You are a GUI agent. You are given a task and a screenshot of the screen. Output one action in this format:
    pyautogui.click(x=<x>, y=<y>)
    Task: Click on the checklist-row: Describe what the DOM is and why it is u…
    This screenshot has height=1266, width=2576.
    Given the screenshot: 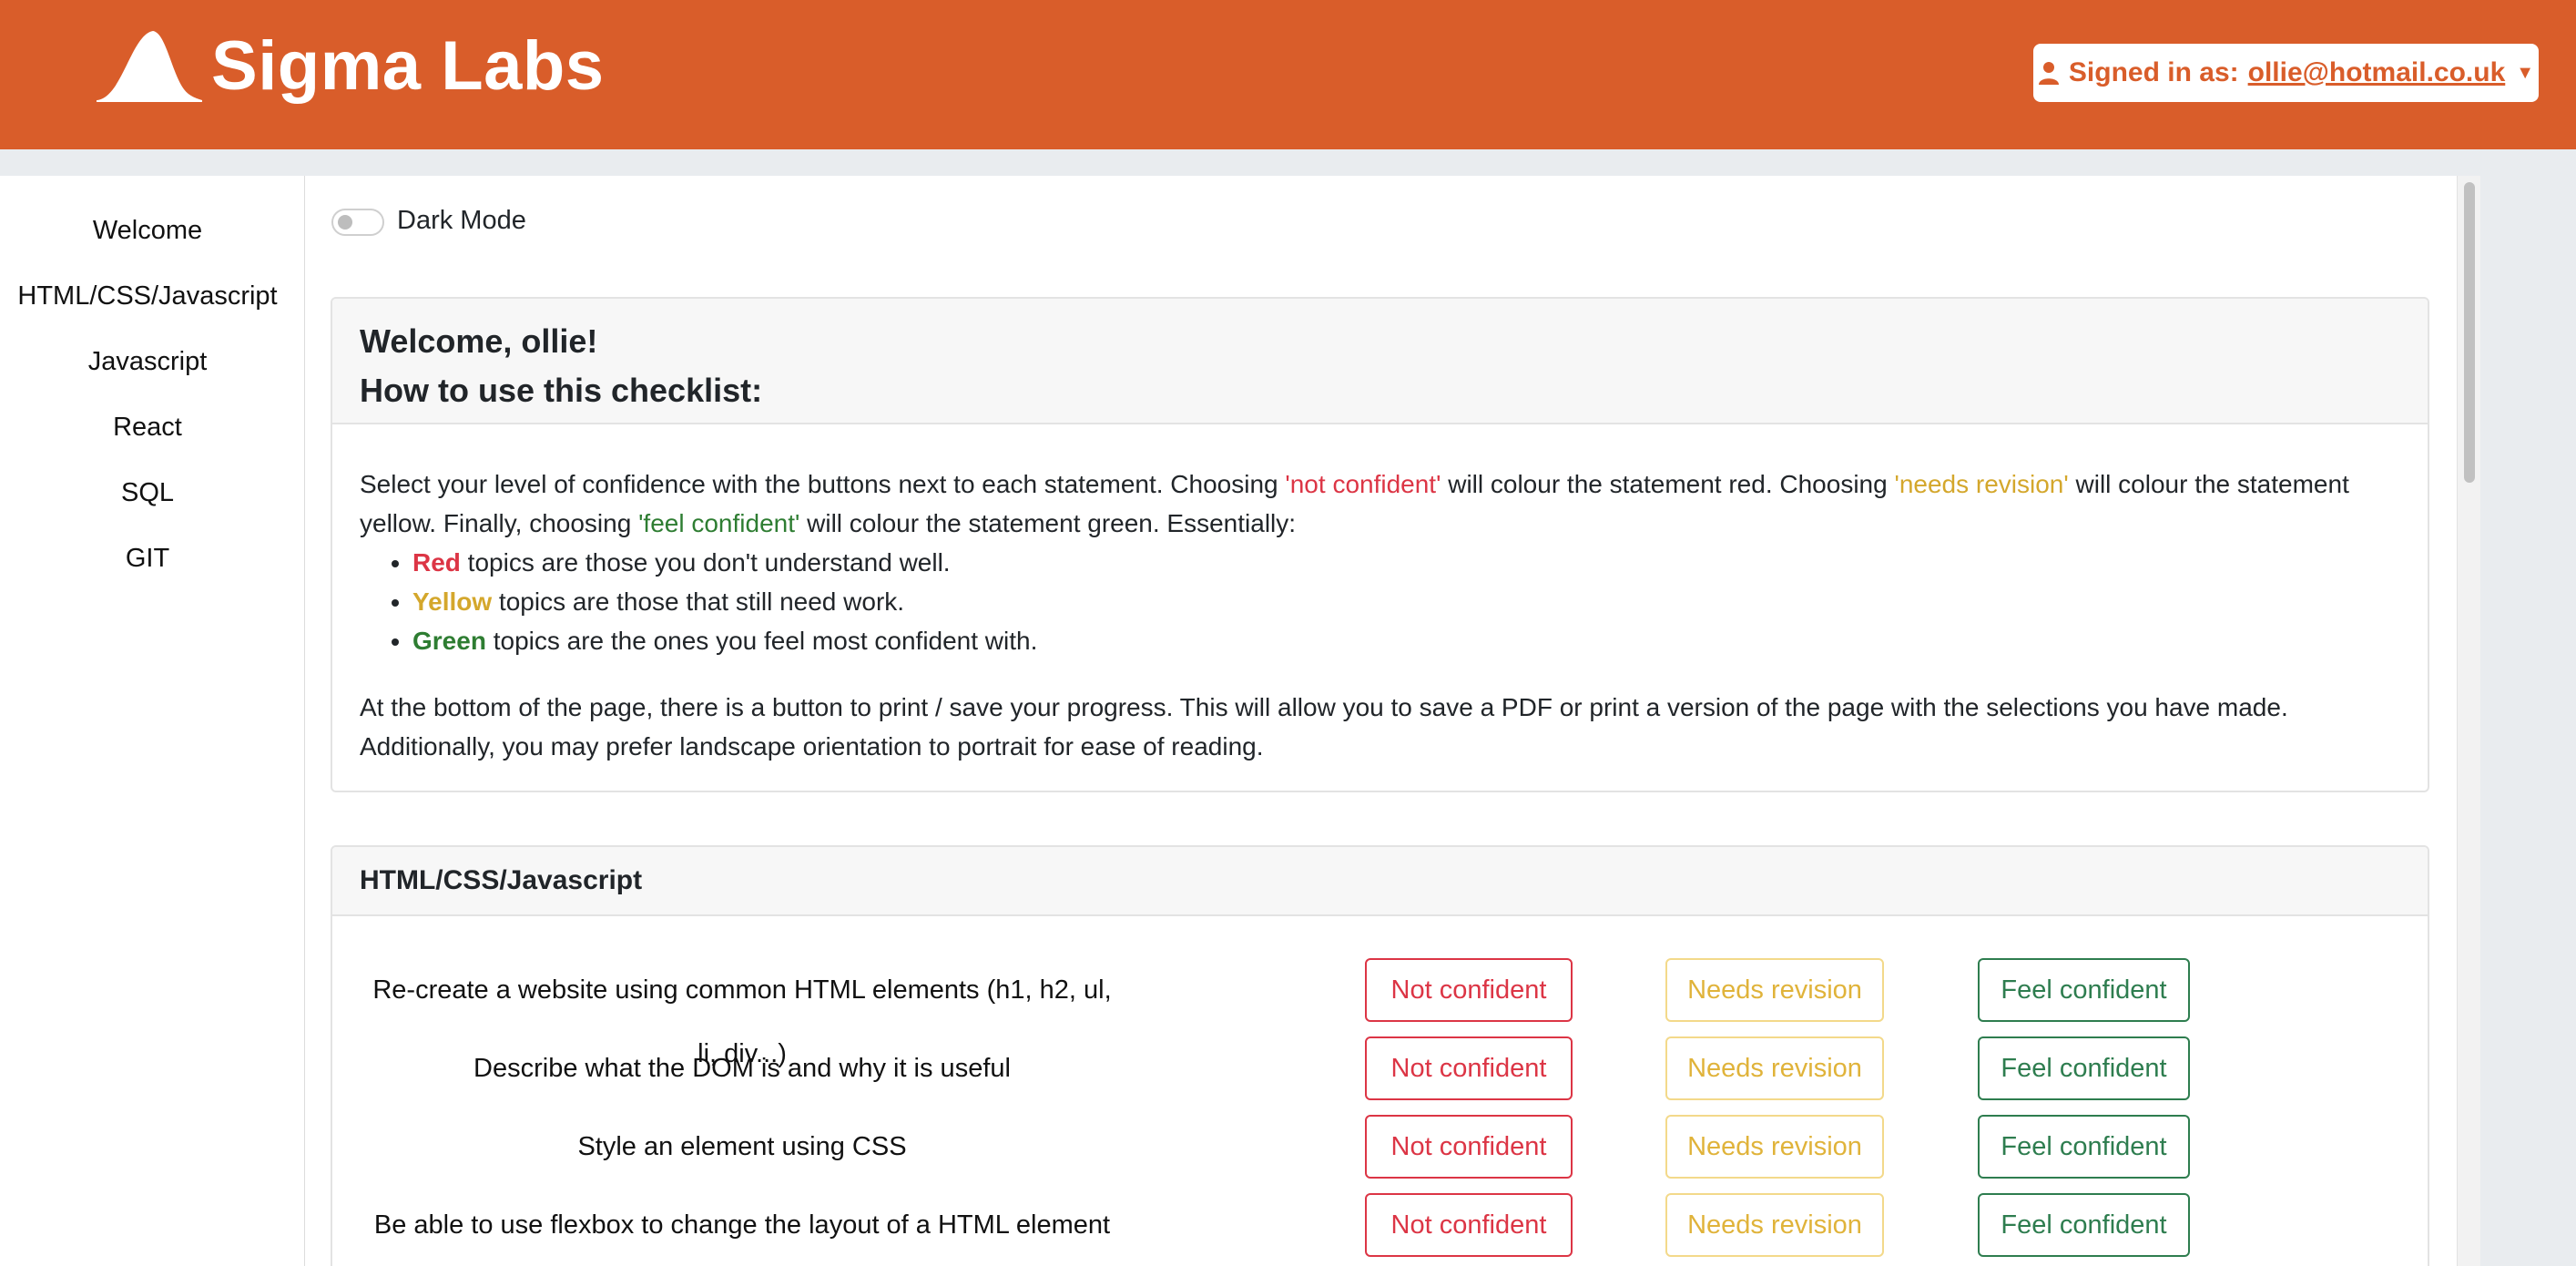 What is the action you would take?
    pyautogui.click(x=1380, y=1068)
    